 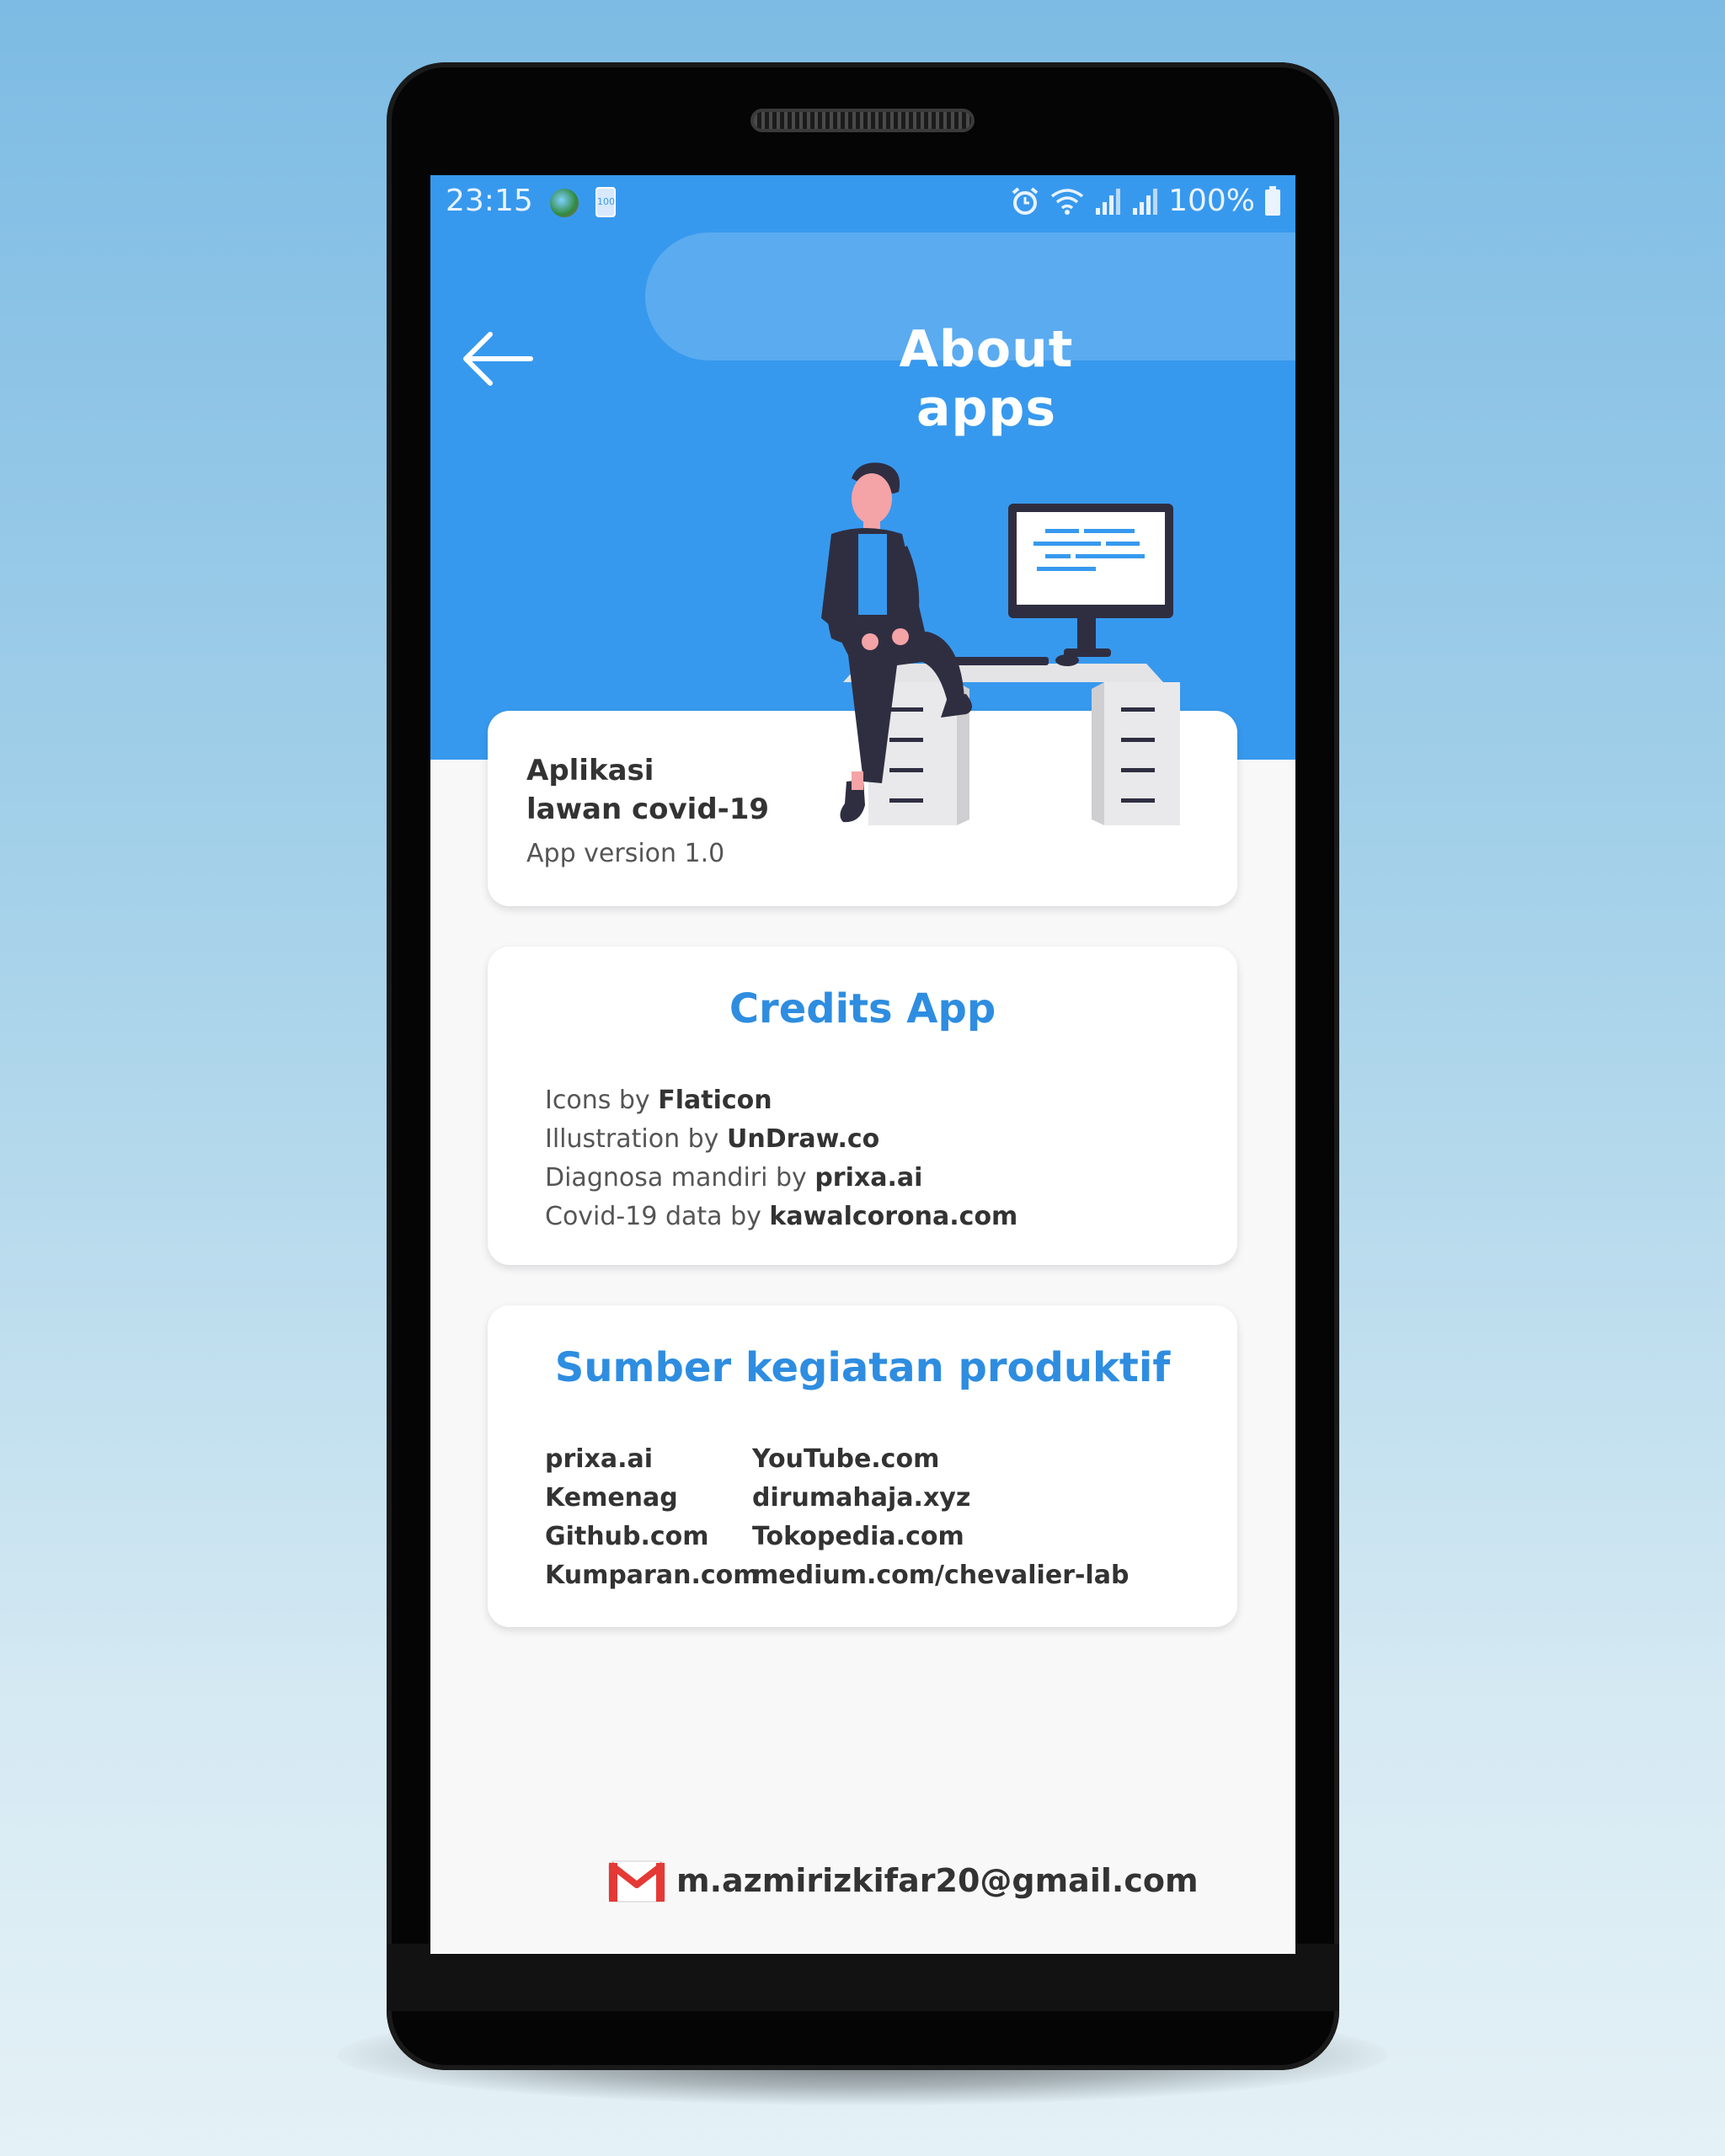 What do you see at coordinates (872, 574) in the screenshot?
I see `person-shirt` at bounding box center [872, 574].